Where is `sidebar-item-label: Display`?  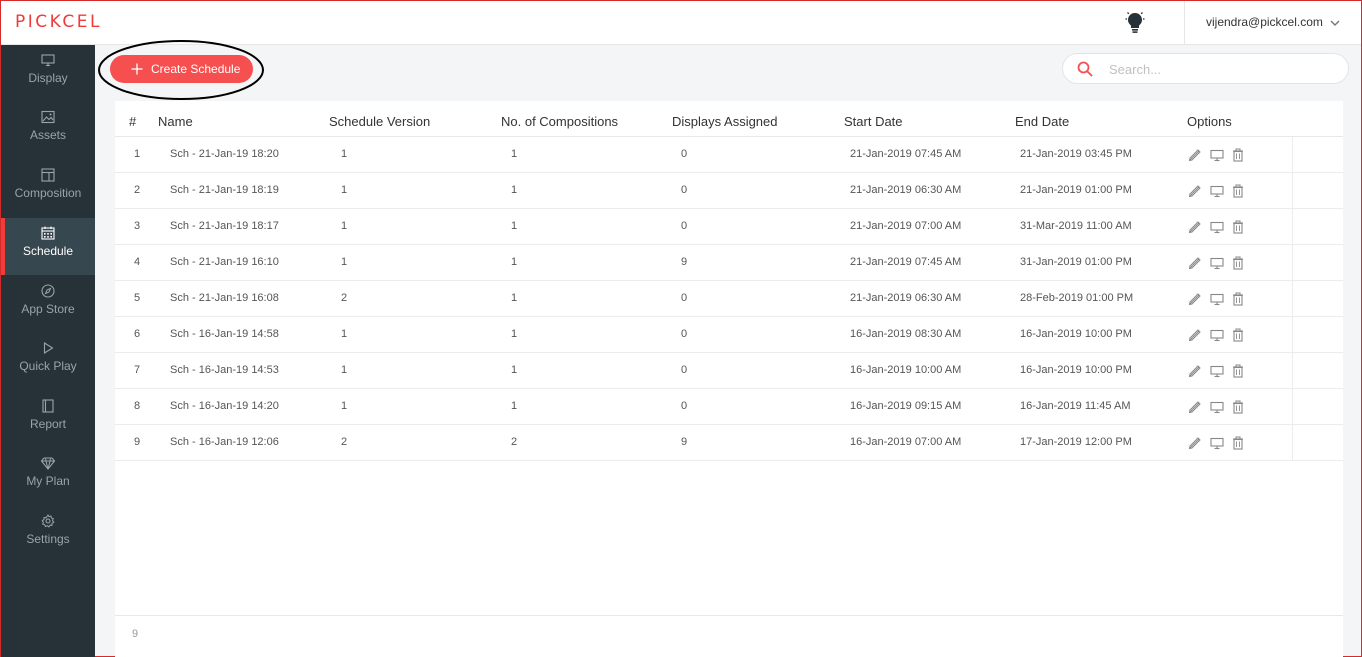 sidebar-item-label: Display is located at coordinates (48, 78).